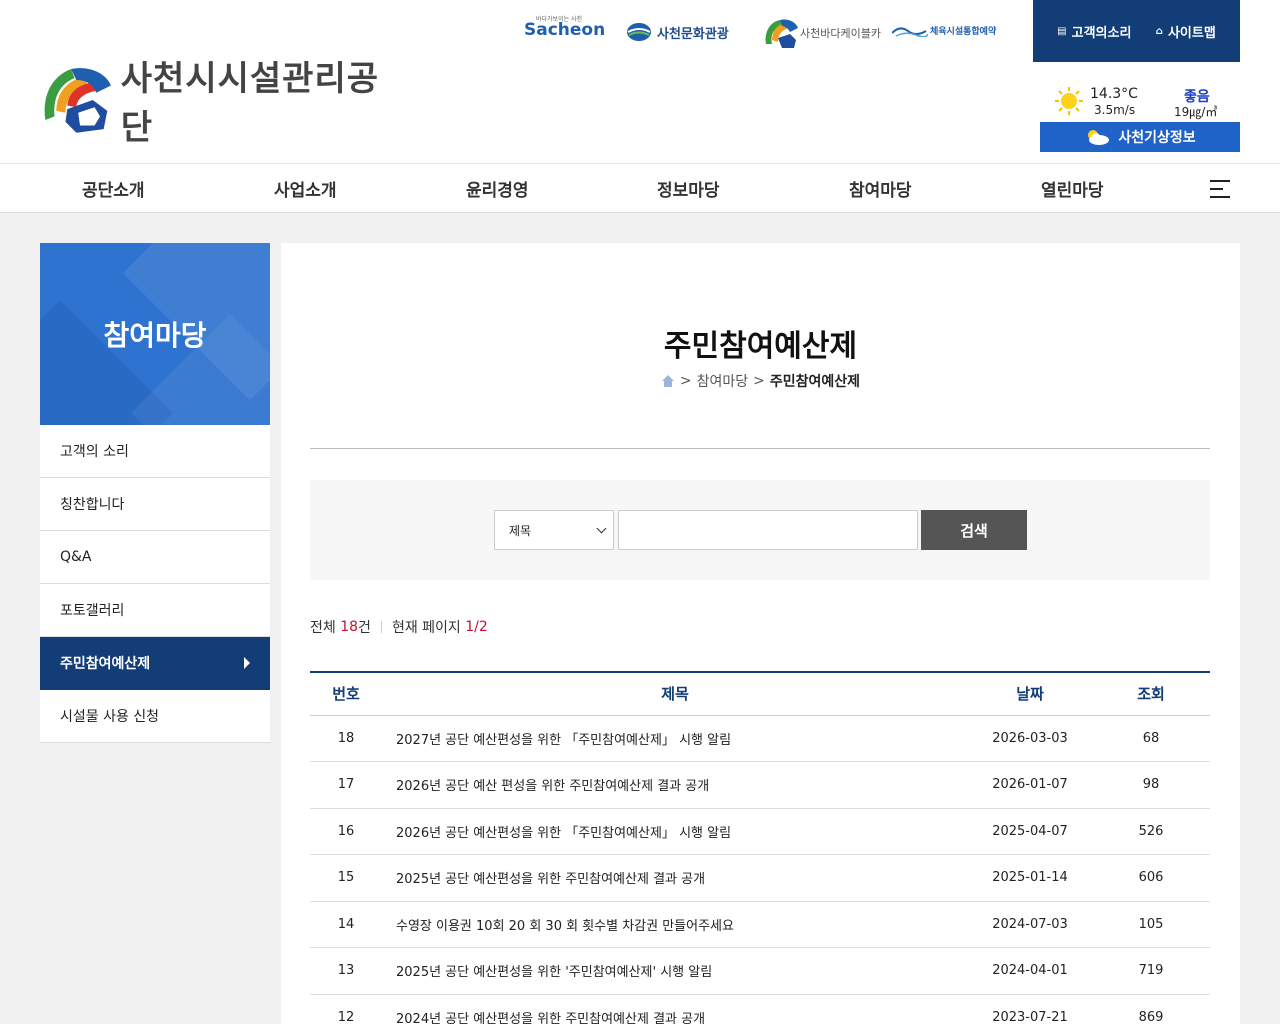 Image resolution: width=1280 pixels, height=1024 pixels. I want to click on column-header-date: 날짜, so click(1030, 693).